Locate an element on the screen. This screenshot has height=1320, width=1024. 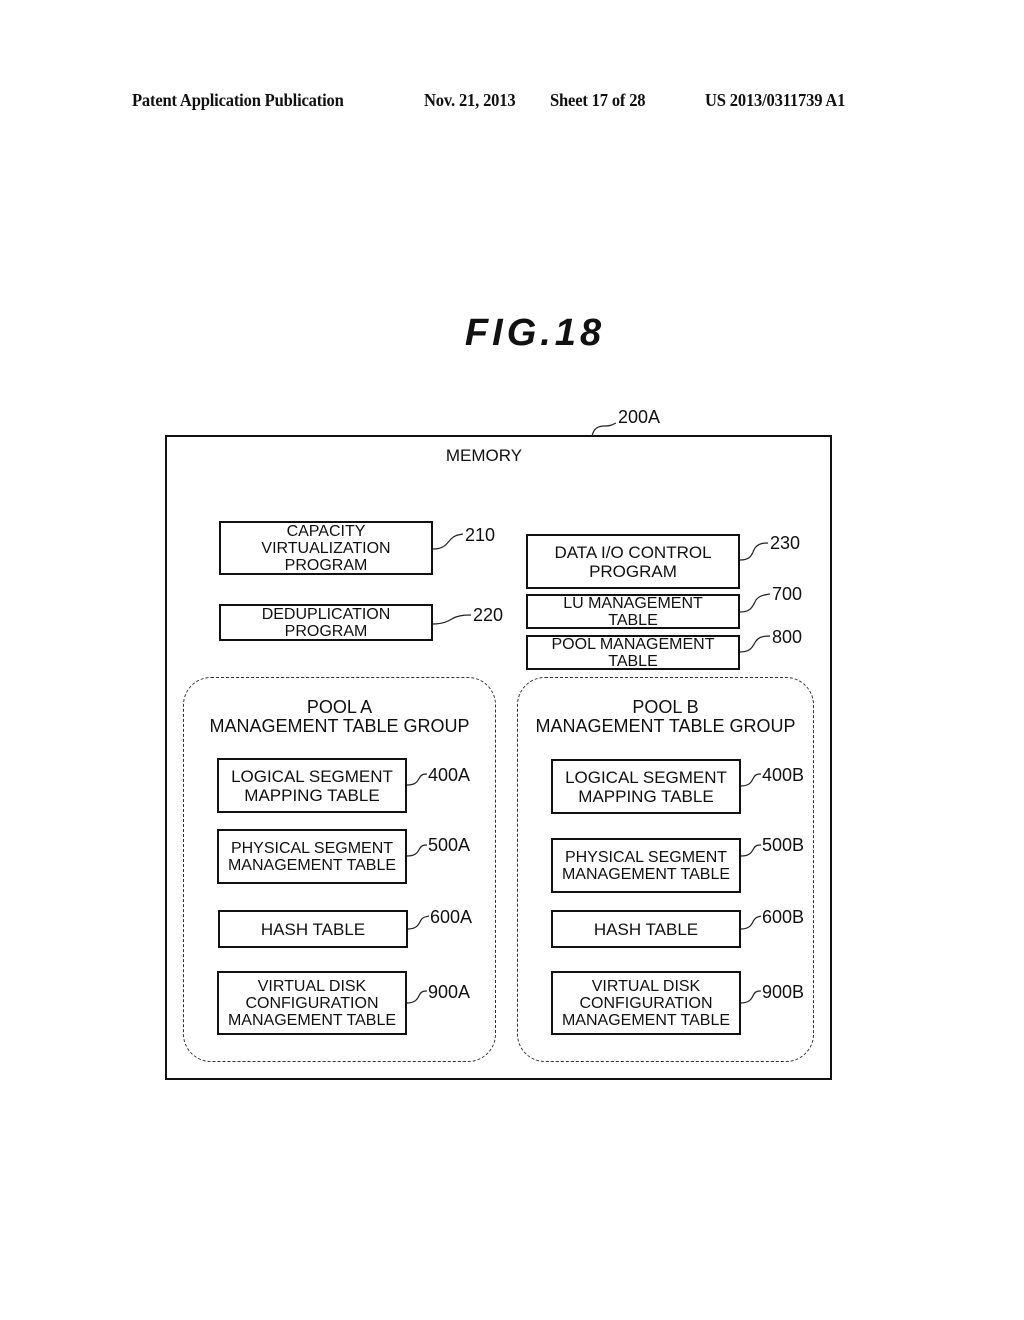
leader-900b is located at coordinates (751, 997).